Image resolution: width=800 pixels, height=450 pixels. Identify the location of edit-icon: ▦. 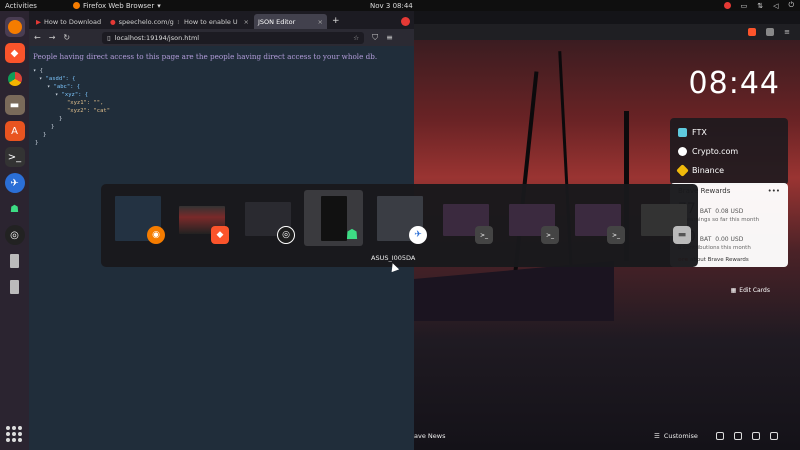
(733, 290).